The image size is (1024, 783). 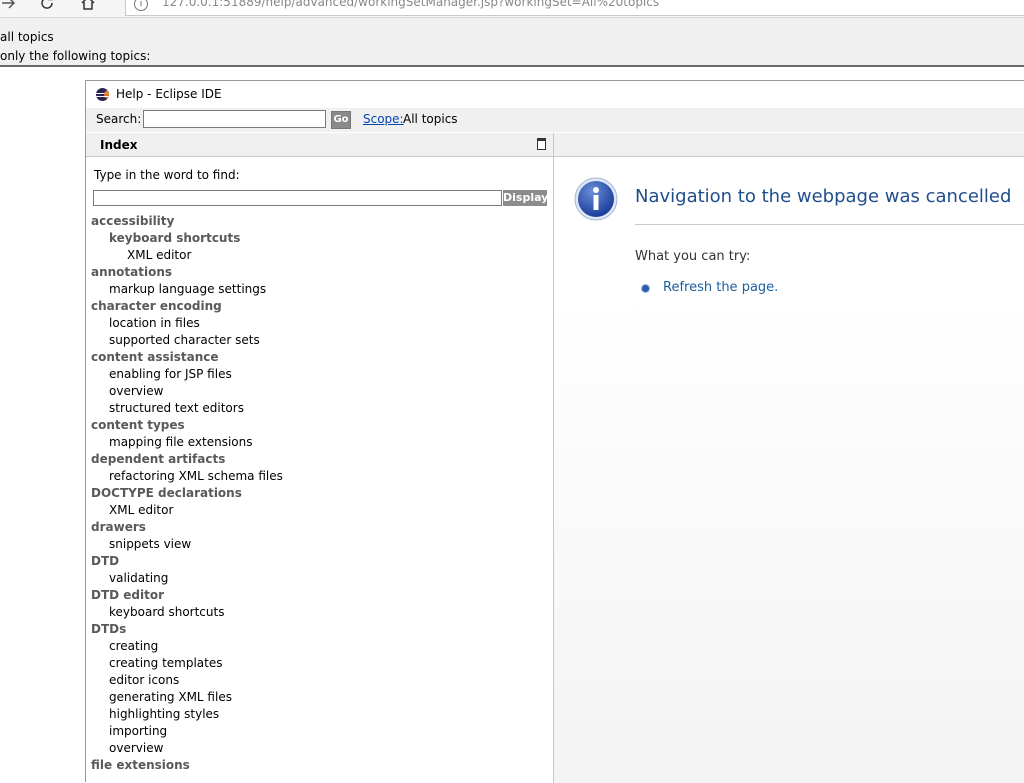 I want to click on index-subentry: validating, so click(x=318, y=578).